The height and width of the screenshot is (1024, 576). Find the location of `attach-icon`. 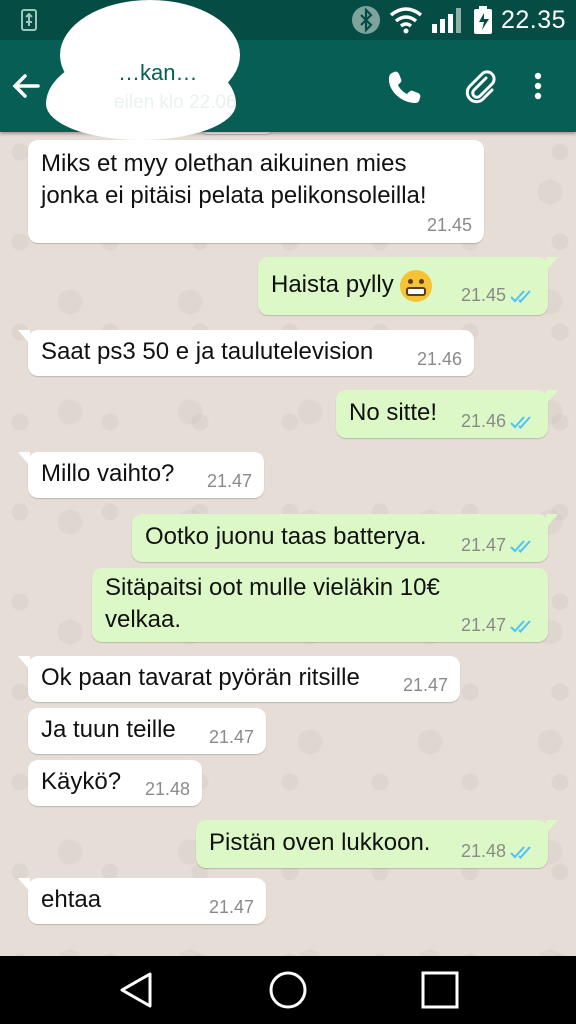

attach-icon is located at coordinates (480, 86).